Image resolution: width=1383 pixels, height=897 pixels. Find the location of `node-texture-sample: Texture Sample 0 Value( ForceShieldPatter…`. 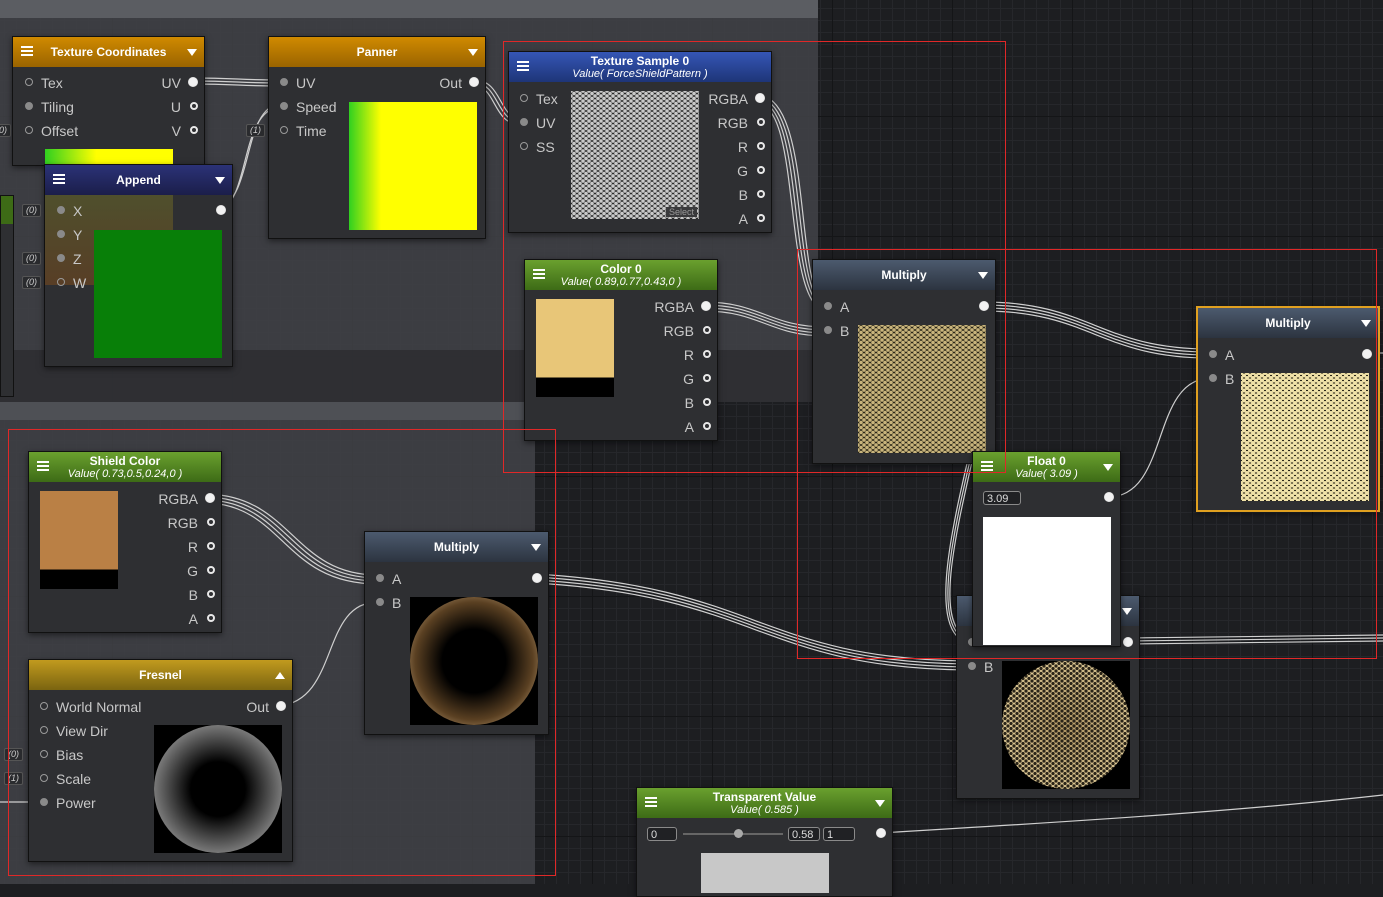

node-texture-sample: Texture Sample 0 Value( ForceShieldPatter… is located at coordinates (640, 142).